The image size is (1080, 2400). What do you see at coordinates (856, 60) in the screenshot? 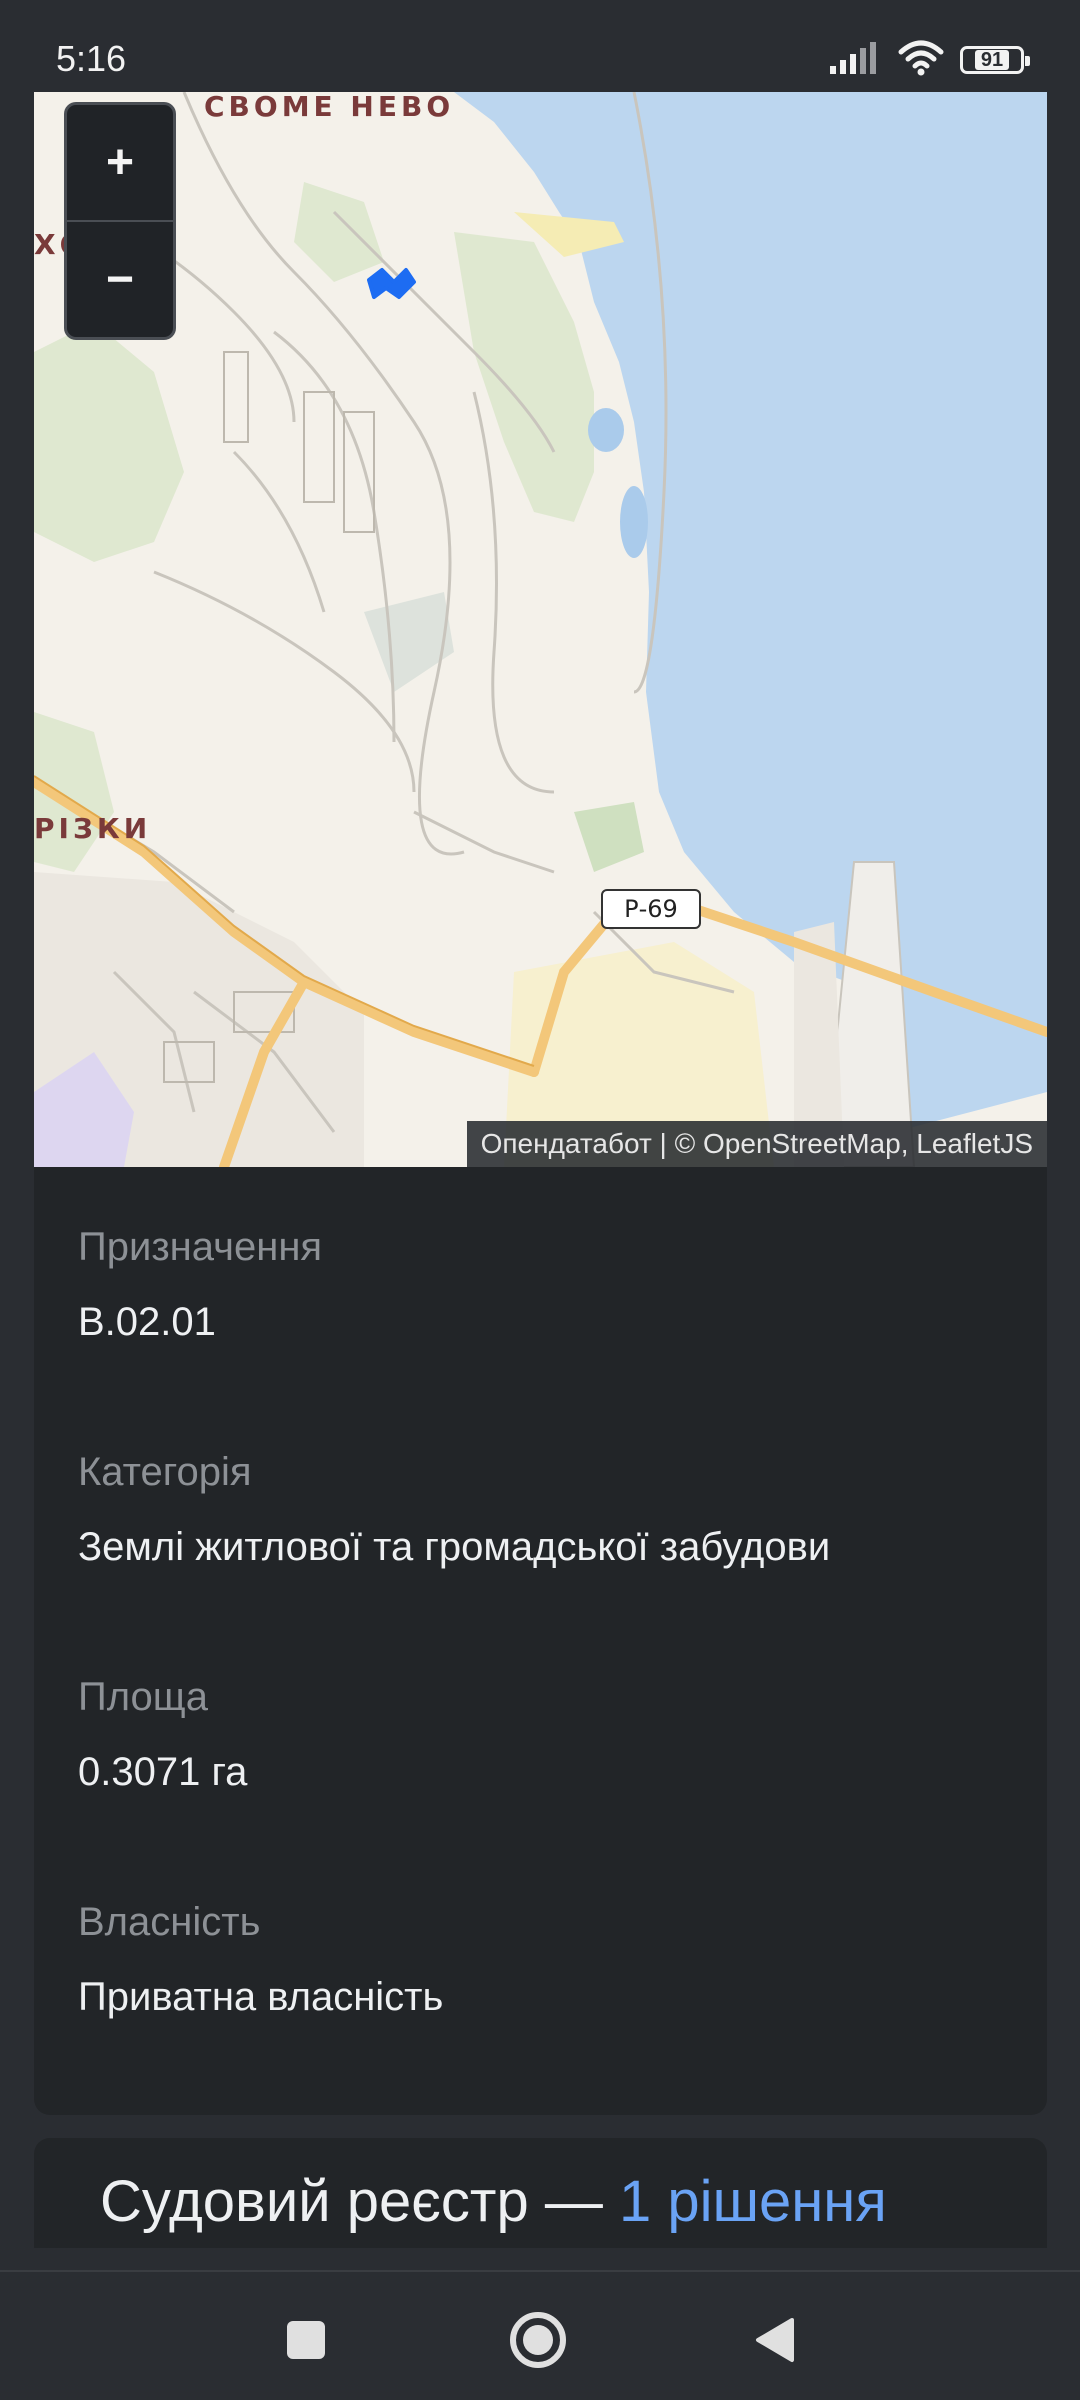
I see `signal-icon` at bounding box center [856, 60].